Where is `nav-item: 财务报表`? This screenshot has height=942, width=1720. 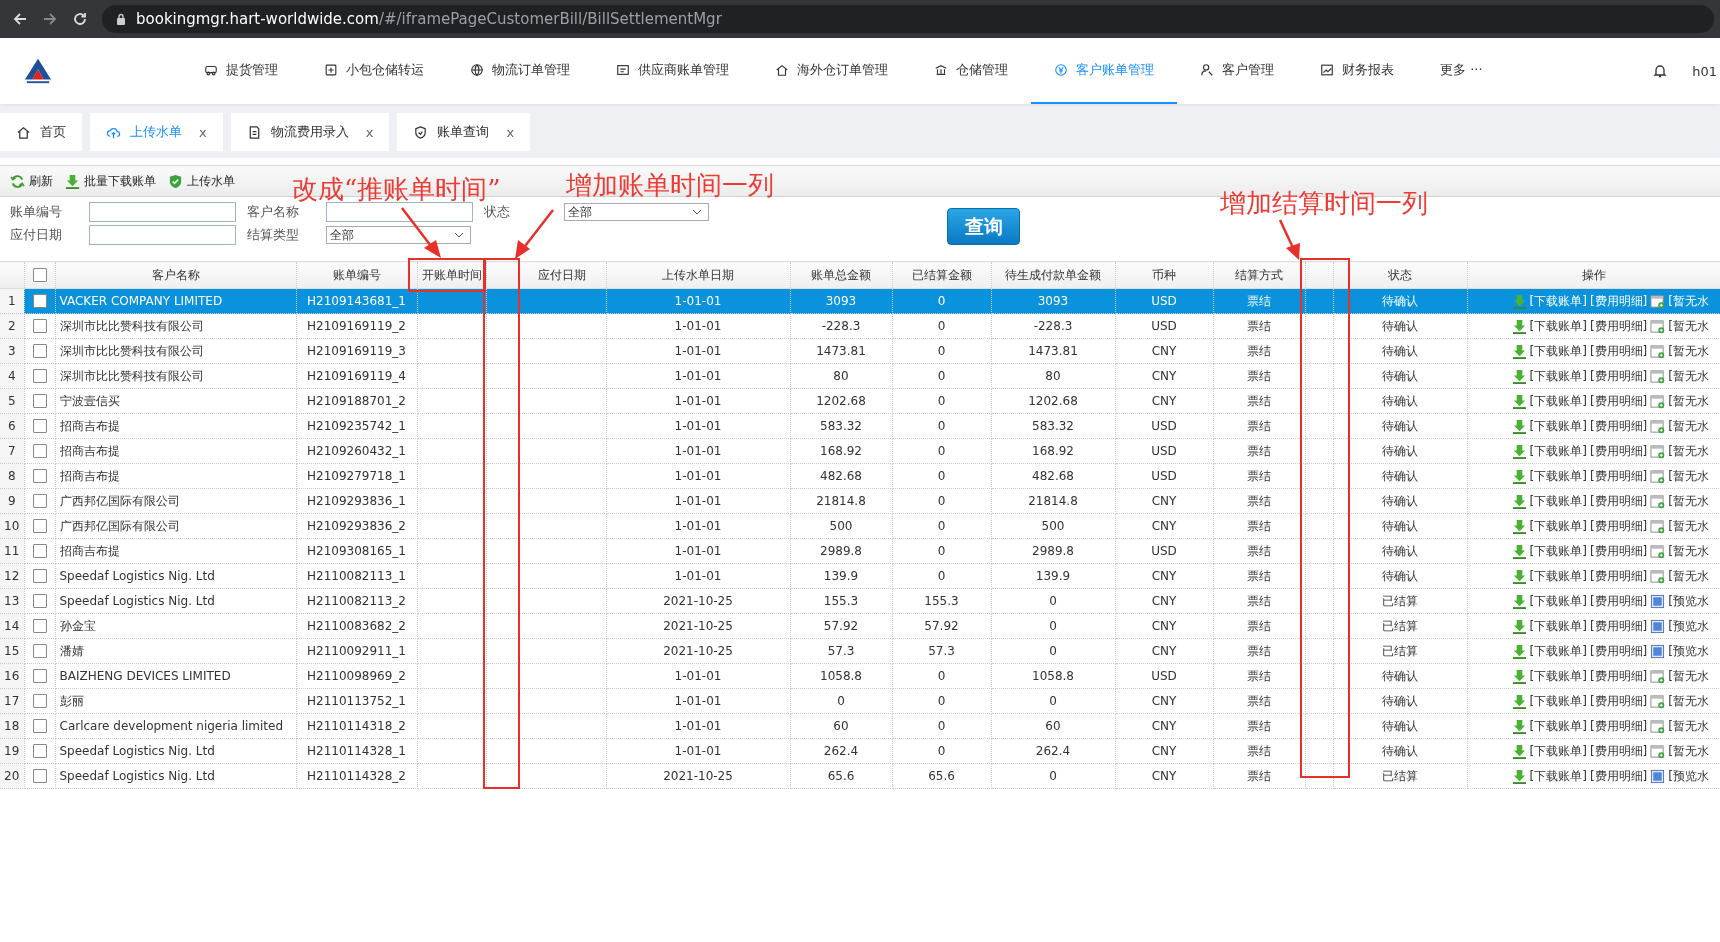
nav-item: 财务报表 is located at coordinates (1357, 71).